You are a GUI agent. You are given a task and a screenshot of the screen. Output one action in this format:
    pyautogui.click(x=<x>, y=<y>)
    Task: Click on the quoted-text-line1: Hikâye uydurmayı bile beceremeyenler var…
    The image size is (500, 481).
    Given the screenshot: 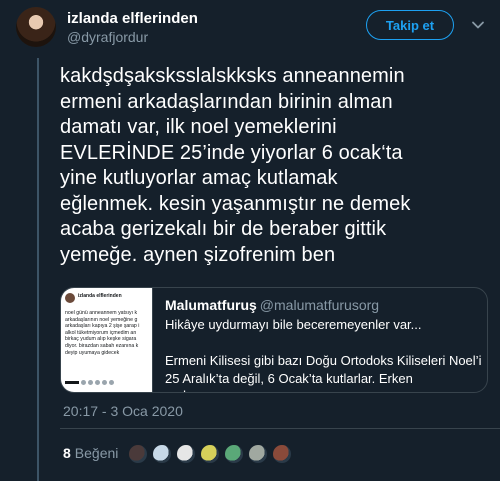 What is the action you would take?
    pyautogui.click(x=293, y=324)
    